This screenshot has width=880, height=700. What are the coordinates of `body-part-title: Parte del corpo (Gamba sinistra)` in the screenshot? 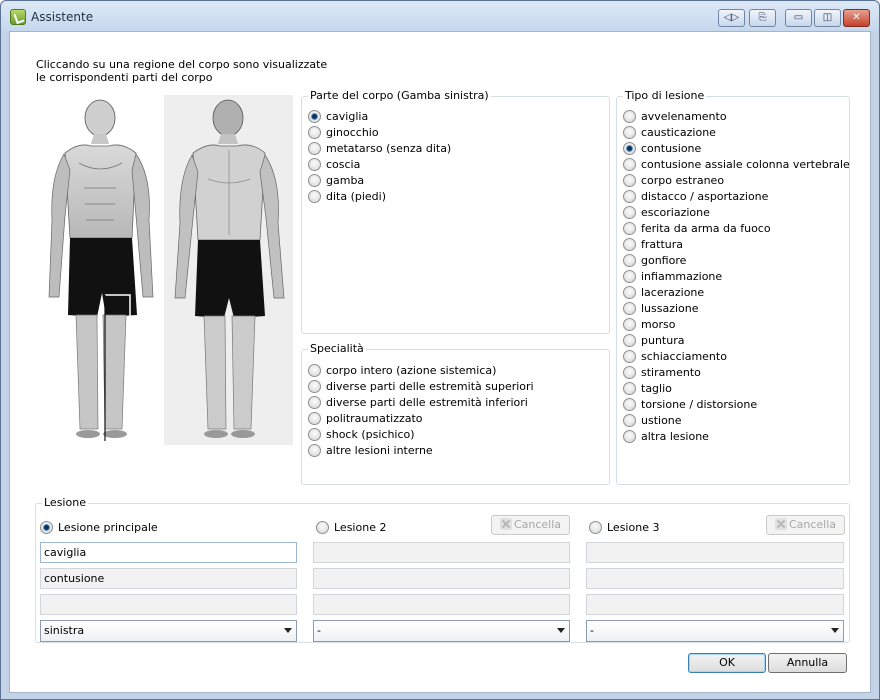 It's located at (399, 95).